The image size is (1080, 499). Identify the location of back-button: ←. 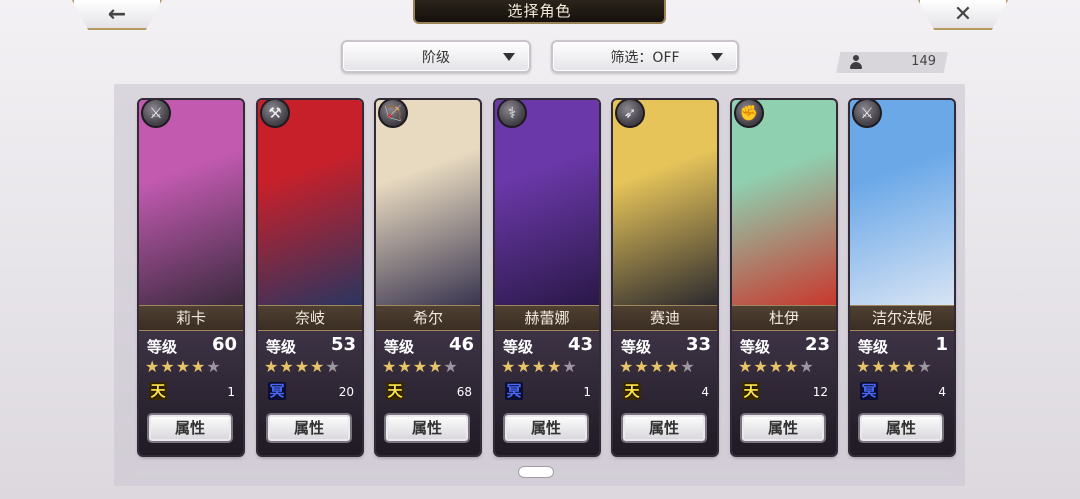
(117, 15).